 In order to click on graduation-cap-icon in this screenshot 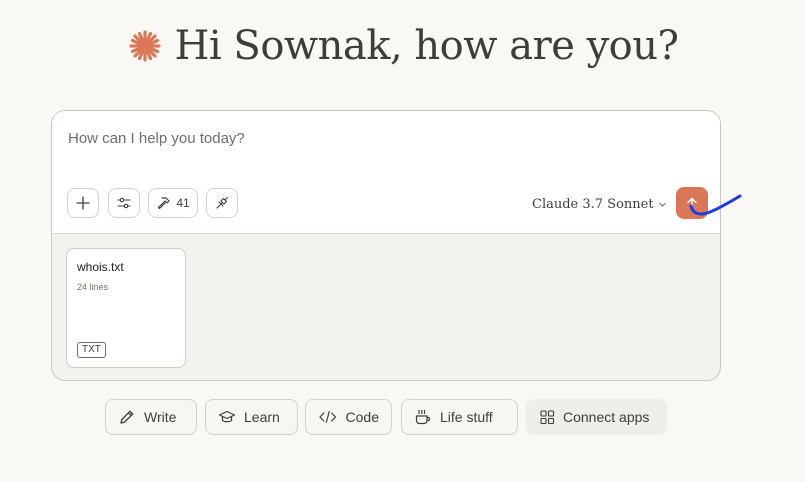, I will do `click(227, 416)`.